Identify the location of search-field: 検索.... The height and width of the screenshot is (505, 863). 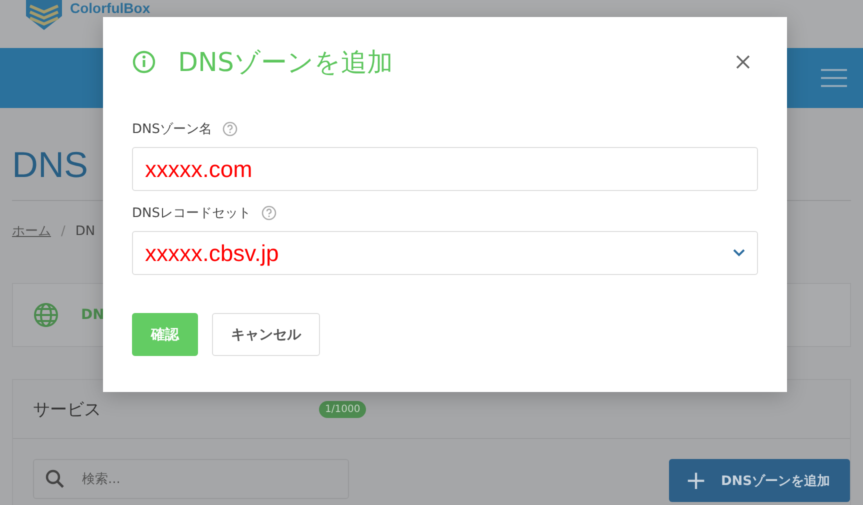
(191, 479).